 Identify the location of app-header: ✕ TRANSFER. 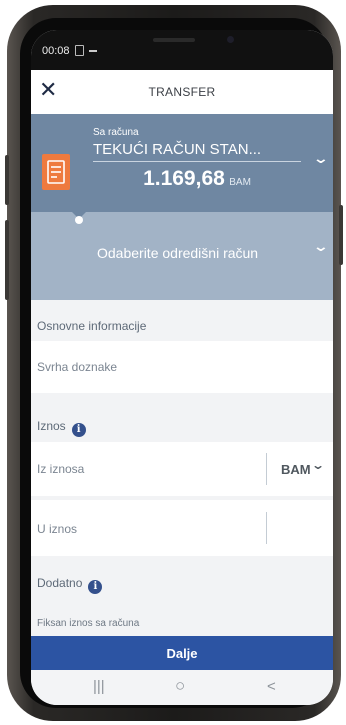
(182, 92).